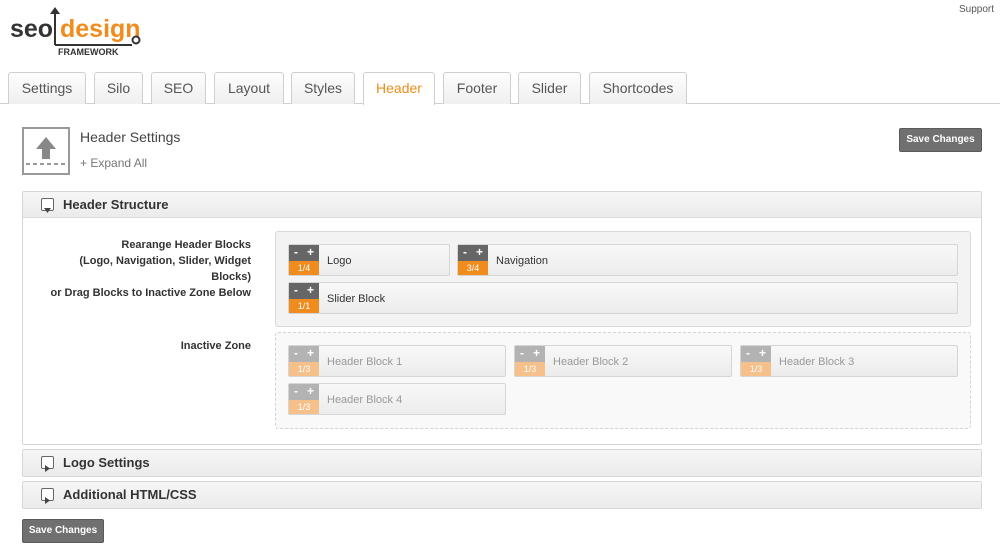 This screenshot has width=1000, height=556. I want to click on inactive-zone-label: Inactive Zone, so click(215, 346).